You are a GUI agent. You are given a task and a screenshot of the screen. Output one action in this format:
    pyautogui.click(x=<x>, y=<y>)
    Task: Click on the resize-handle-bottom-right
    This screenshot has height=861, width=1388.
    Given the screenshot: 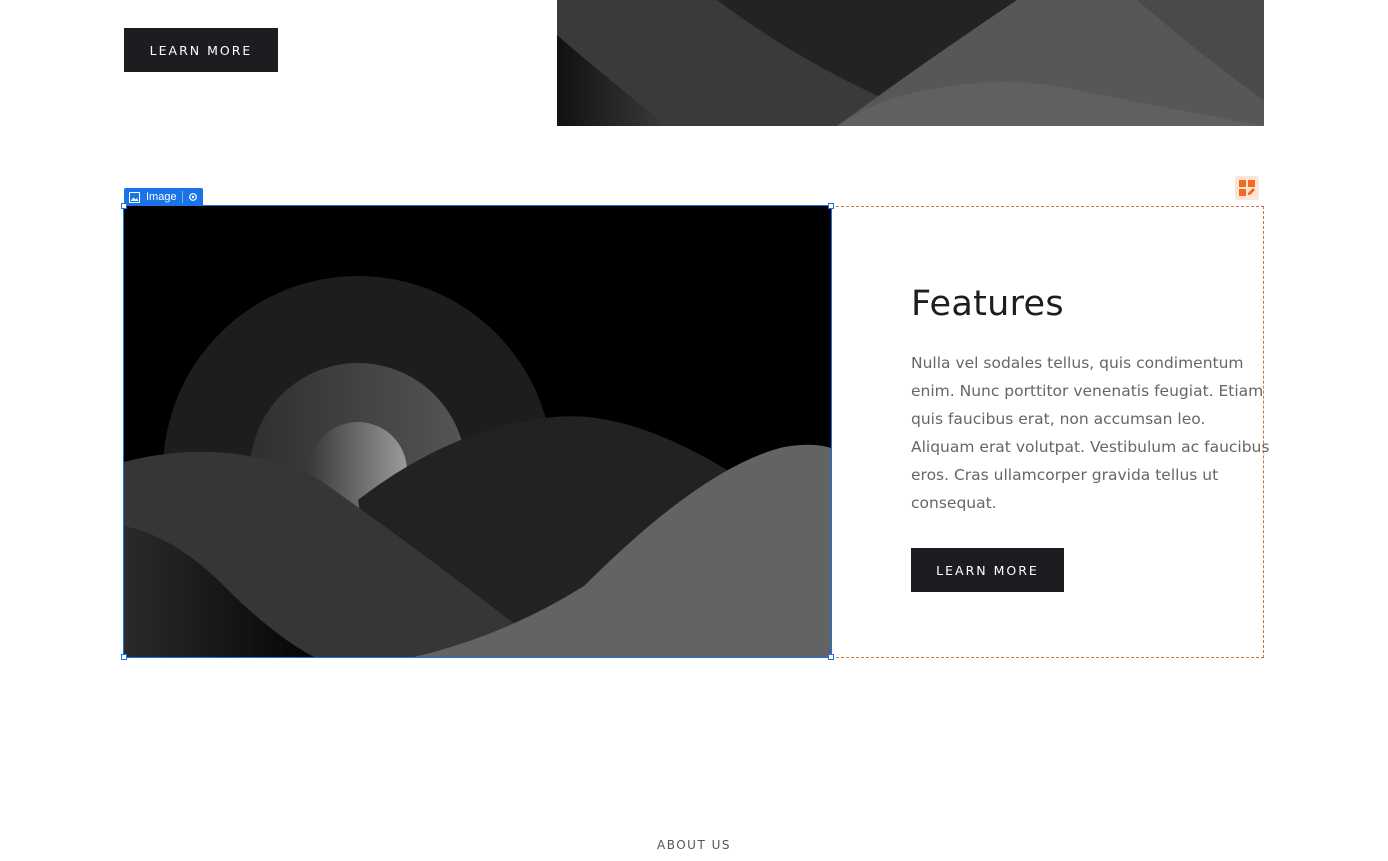 What is the action you would take?
    pyautogui.click(x=831, y=657)
    